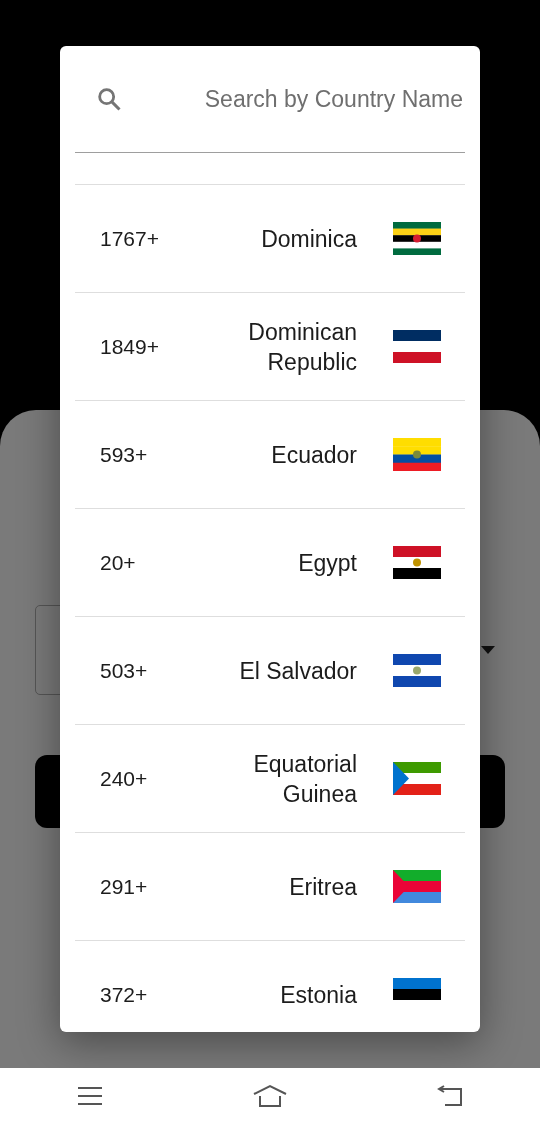 This screenshot has width=540, height=1123. Describe the element at coordinates (270, 986) in the screenshot. I see `country-row: 372+ Estonia` at that location.